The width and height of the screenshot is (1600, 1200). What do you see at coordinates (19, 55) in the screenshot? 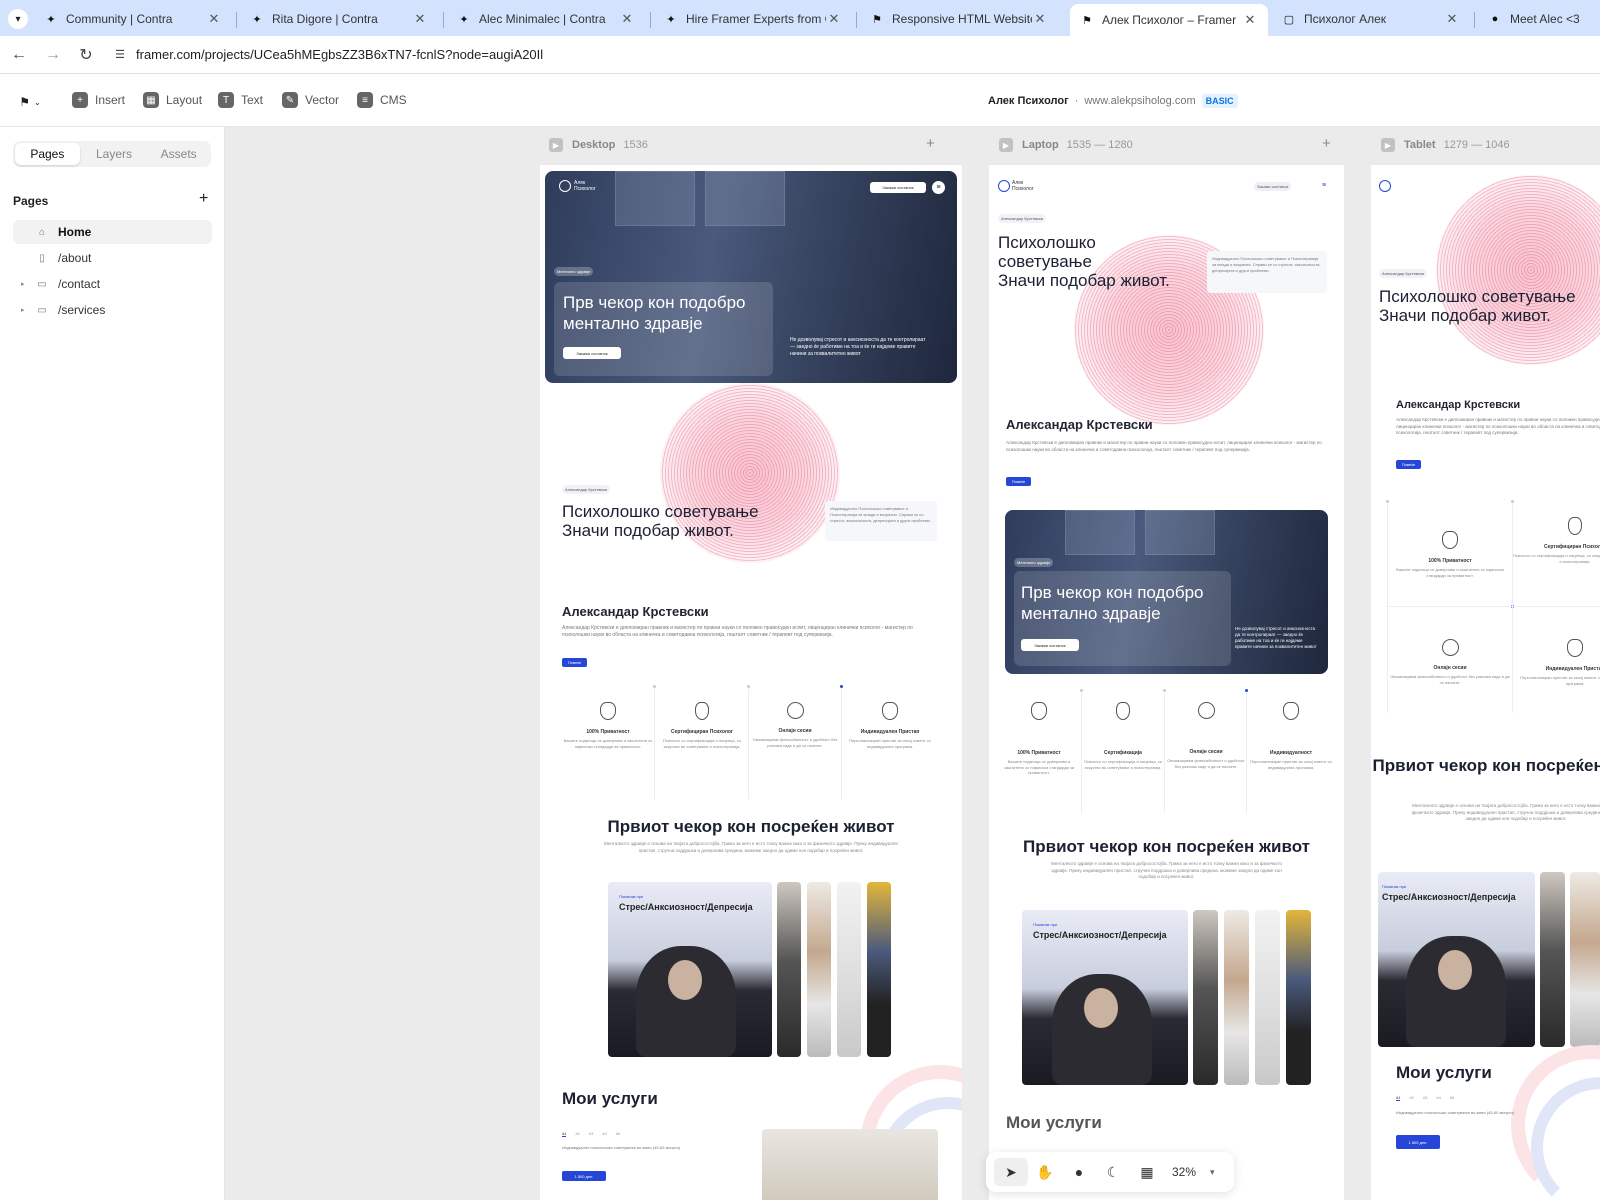
I see `back-arrow-icon: ←` at bounding box center [19, 55].